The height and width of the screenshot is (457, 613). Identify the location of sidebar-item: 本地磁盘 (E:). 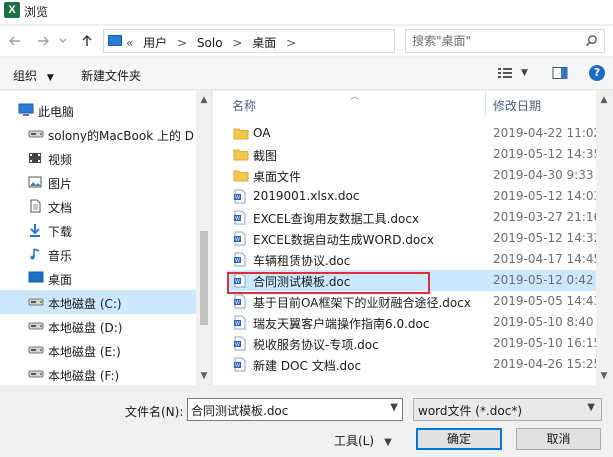
(98, 350).